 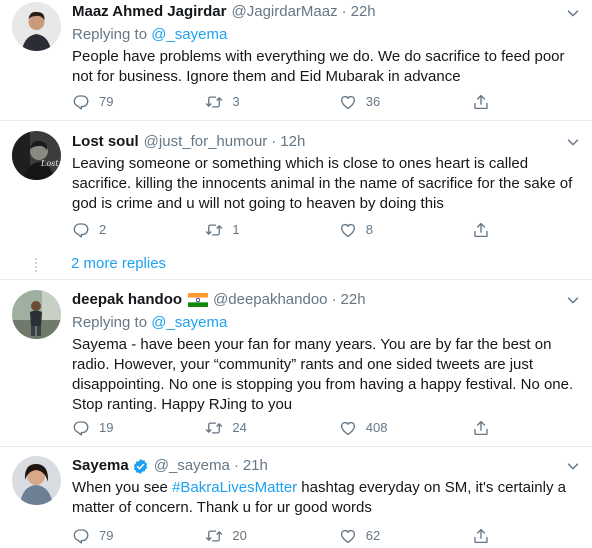 What do you see at coordinates (122, 487) in the screenshot?
I see `tweet-text-part: When you see` at bounding box center [122, 487].